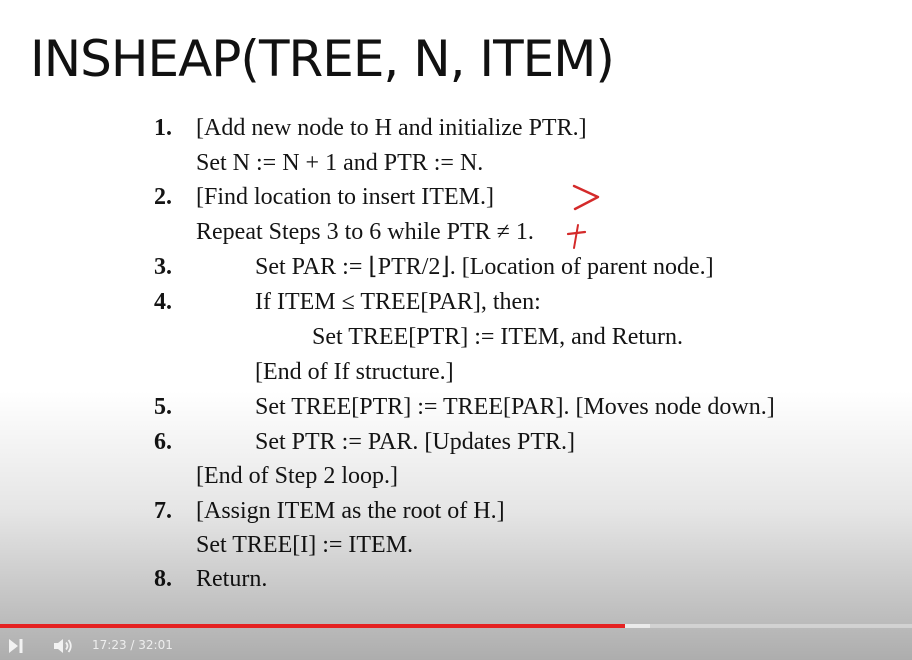 The image size is (912, 660). Describe the element at coordinates (163, 128) in the screenshot. I see `step-number: 1.` at that location.